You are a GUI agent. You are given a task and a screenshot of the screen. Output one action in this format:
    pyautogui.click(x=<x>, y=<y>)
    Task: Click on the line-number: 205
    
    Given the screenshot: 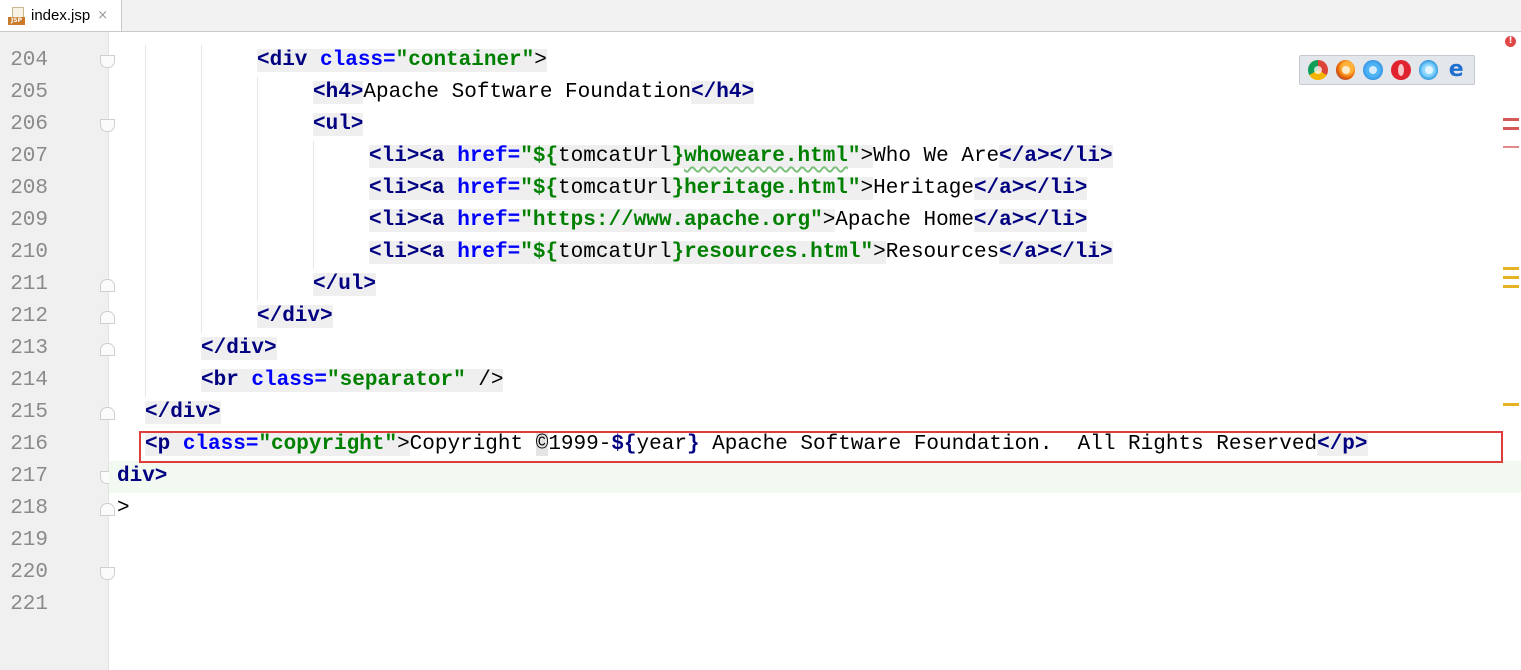 What is the action you would take?
    pyautogui.click(x=29, y=92)
    